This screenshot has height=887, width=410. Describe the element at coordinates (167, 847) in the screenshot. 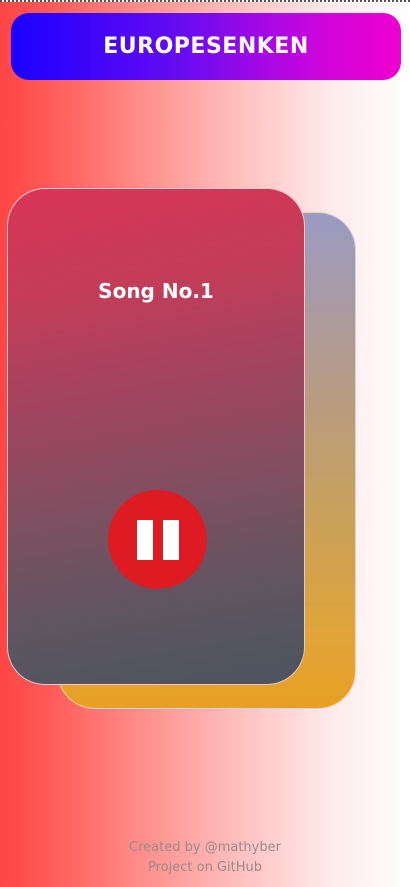

I see `credit-prefix: Created by` at that location.